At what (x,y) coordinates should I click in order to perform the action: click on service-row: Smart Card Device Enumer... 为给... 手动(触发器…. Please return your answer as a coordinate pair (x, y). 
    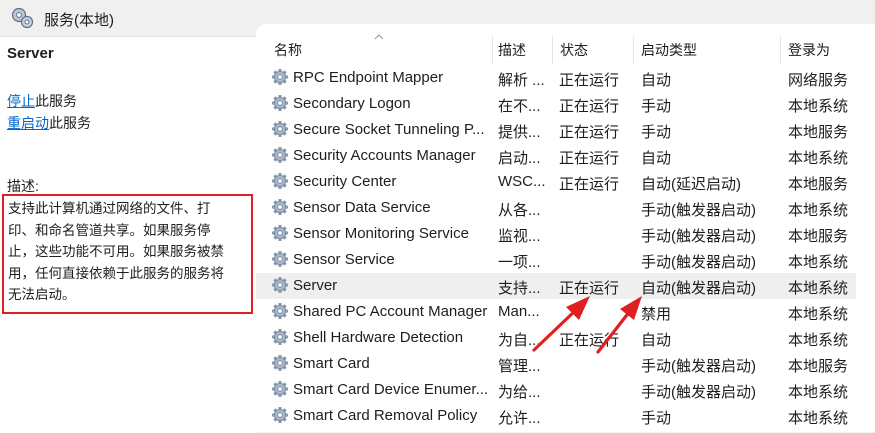
    Looking at the image, I should click on (556, 390).